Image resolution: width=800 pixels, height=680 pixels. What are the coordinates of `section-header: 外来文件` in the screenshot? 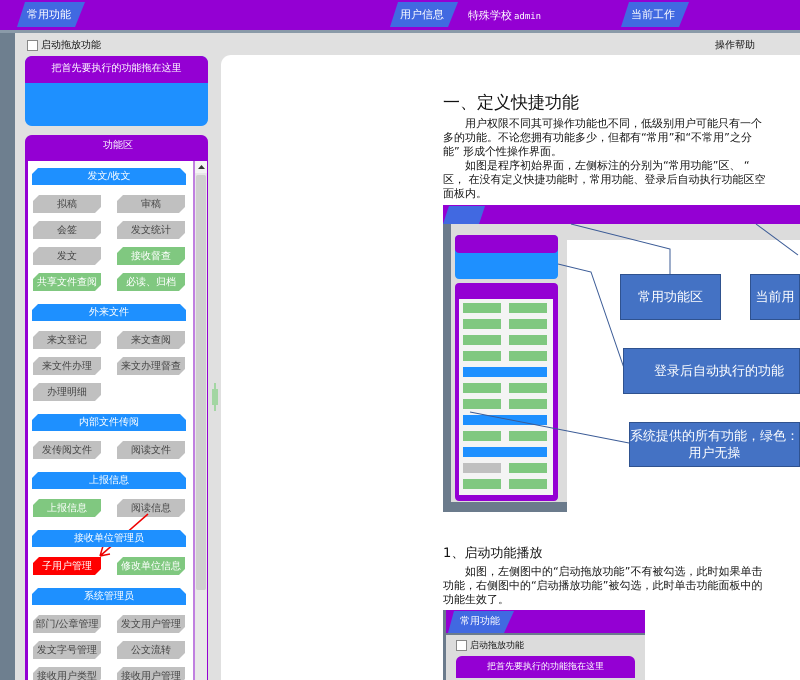 It's located at (109, 312).